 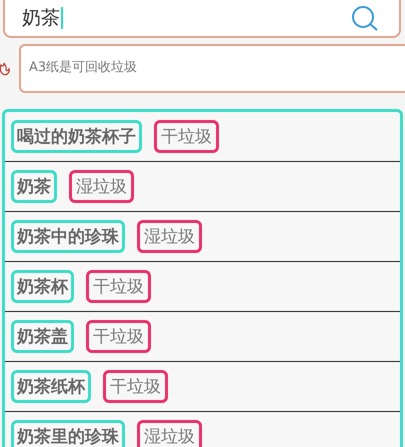 What do you see at coordinates (42, 286) in the screenshot?
I see `item-name-tag: 奶茶杯` at bounding box center [42, 286].